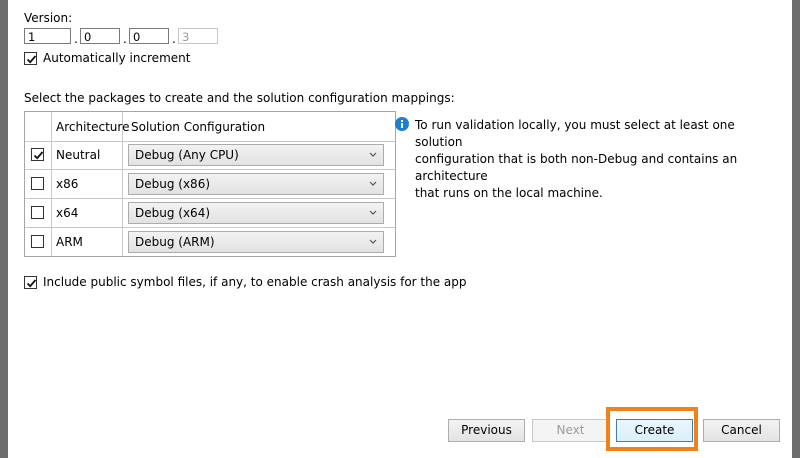 This screenshot has height=458, width=800. I want to click on configuration-value: Debug (x64), so click(173, 213).